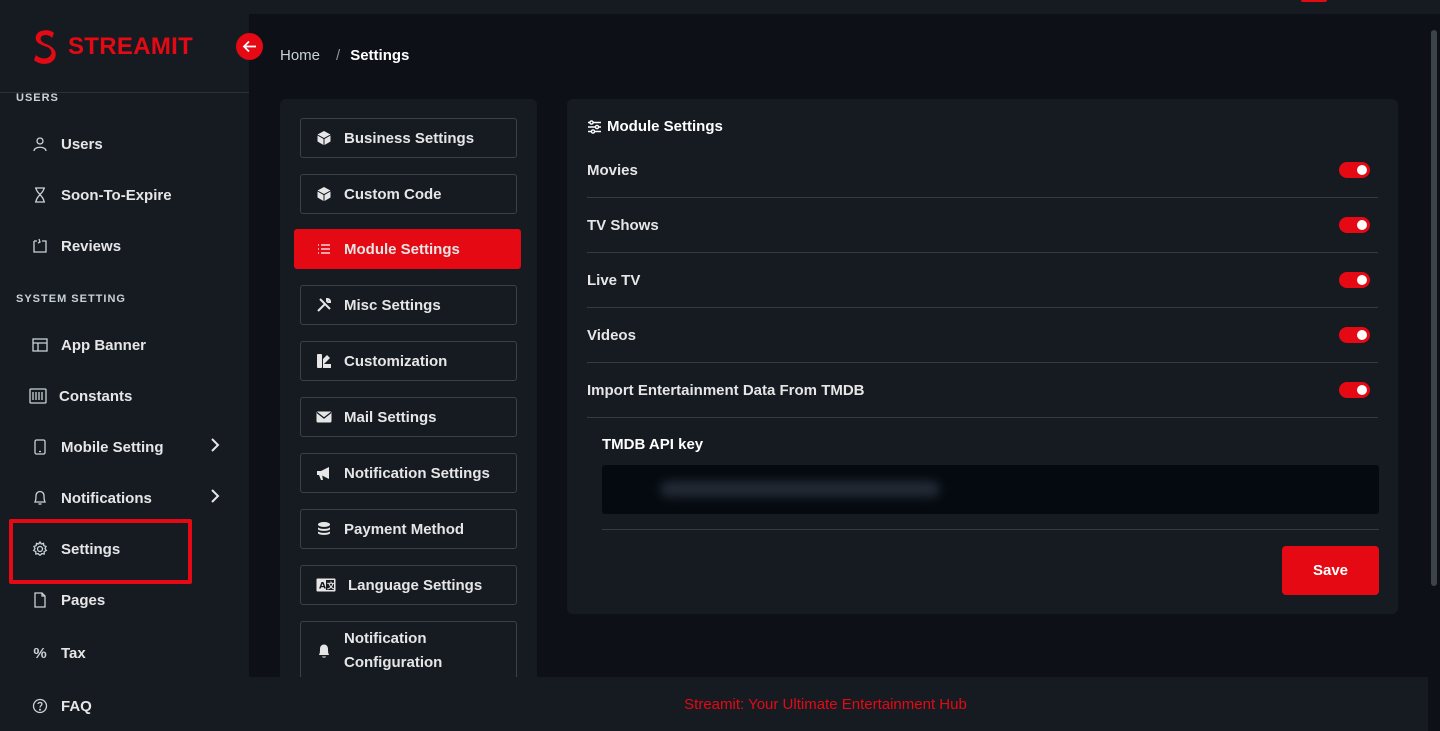  I want to click on sliders-icon, so click(594, 126).